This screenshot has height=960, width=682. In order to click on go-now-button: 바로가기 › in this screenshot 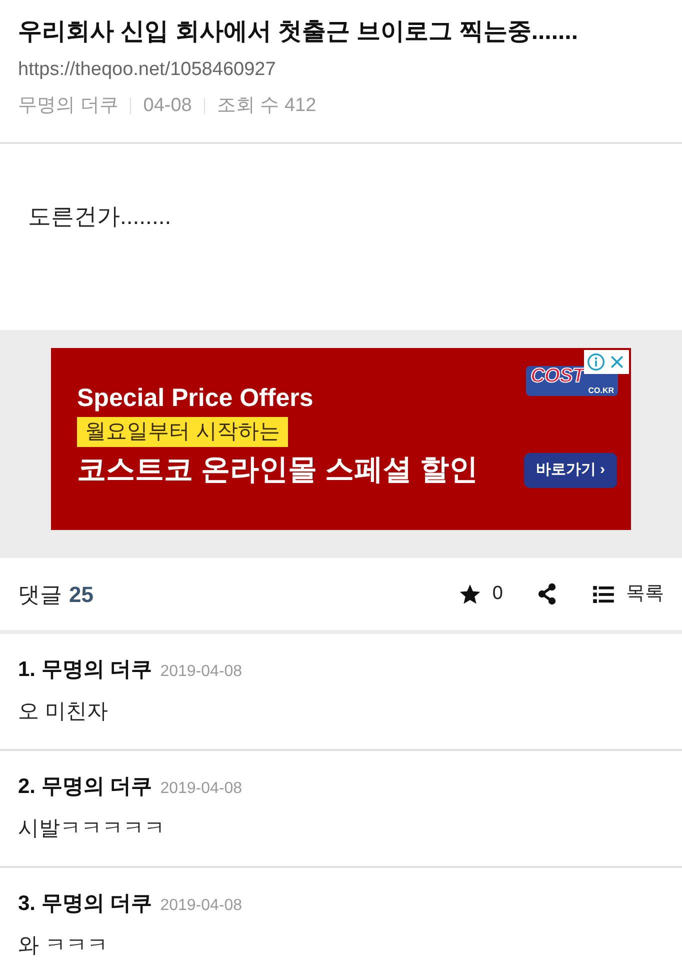, I will do `click(570, 470)`.